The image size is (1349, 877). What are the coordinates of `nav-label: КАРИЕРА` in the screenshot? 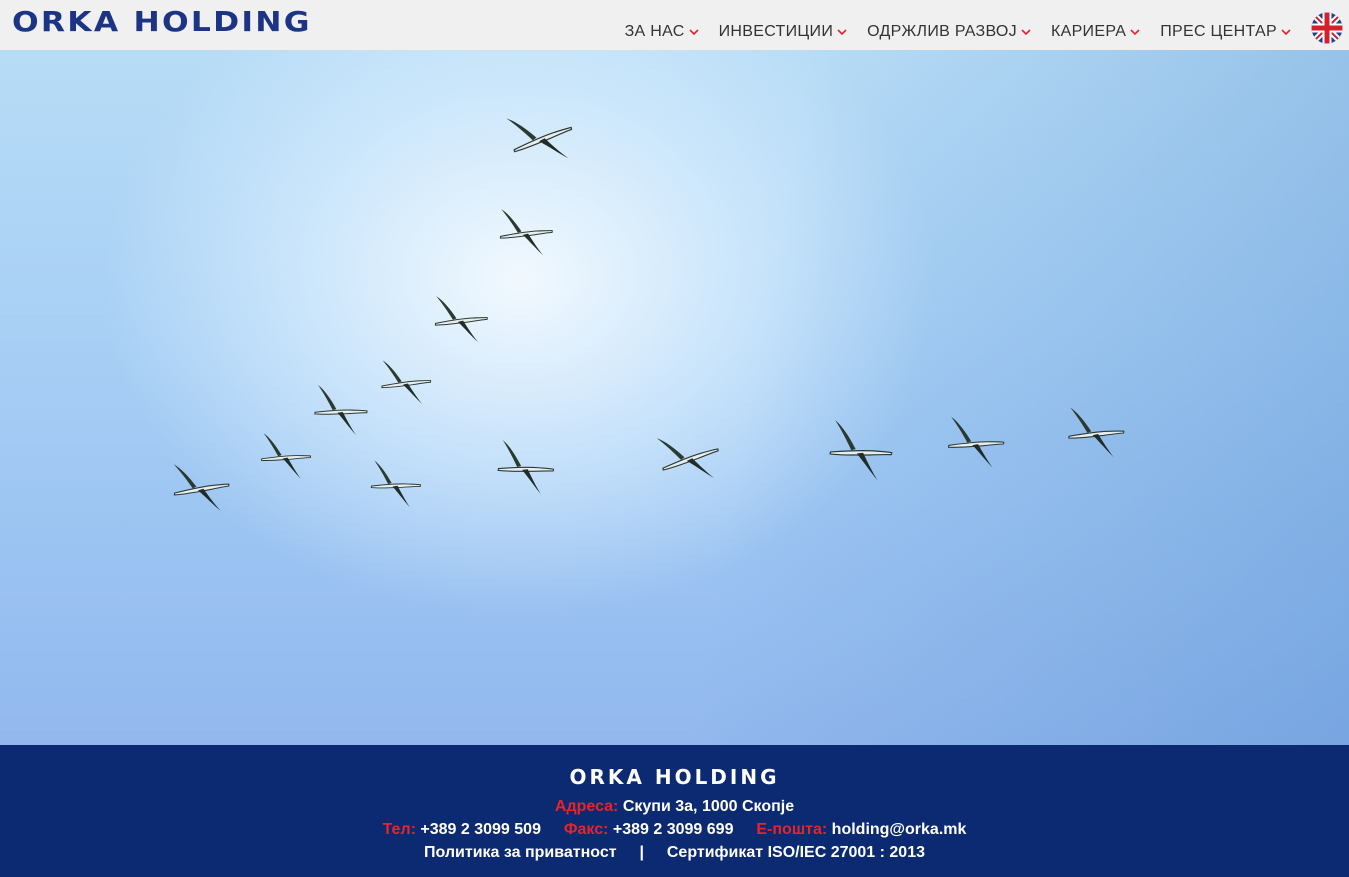 It's located at (1088, 31).